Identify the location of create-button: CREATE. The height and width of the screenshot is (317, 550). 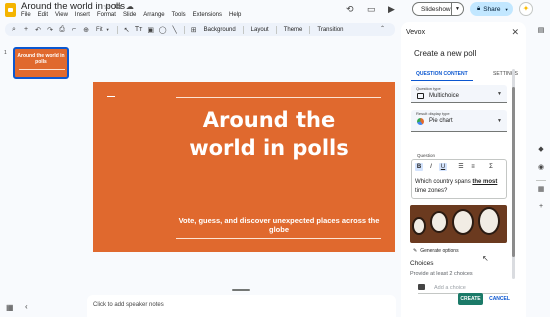
(470, 299).